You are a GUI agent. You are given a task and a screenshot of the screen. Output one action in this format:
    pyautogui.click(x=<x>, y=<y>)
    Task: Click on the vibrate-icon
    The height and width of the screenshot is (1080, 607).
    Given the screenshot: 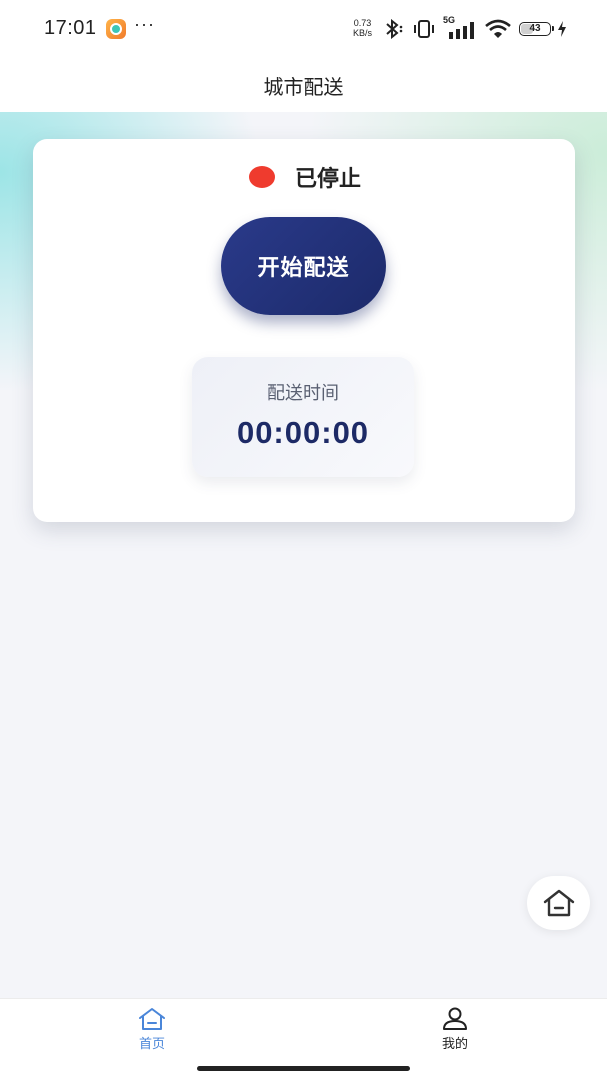 What is the action you would take?
    pyautogui.click(x=424, y=29)
    